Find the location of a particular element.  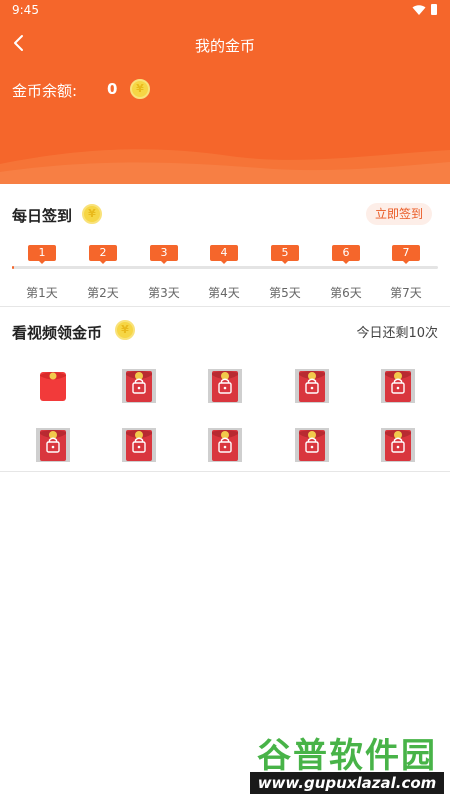

checkin-progress-fill is located at coordinates (13, 267).